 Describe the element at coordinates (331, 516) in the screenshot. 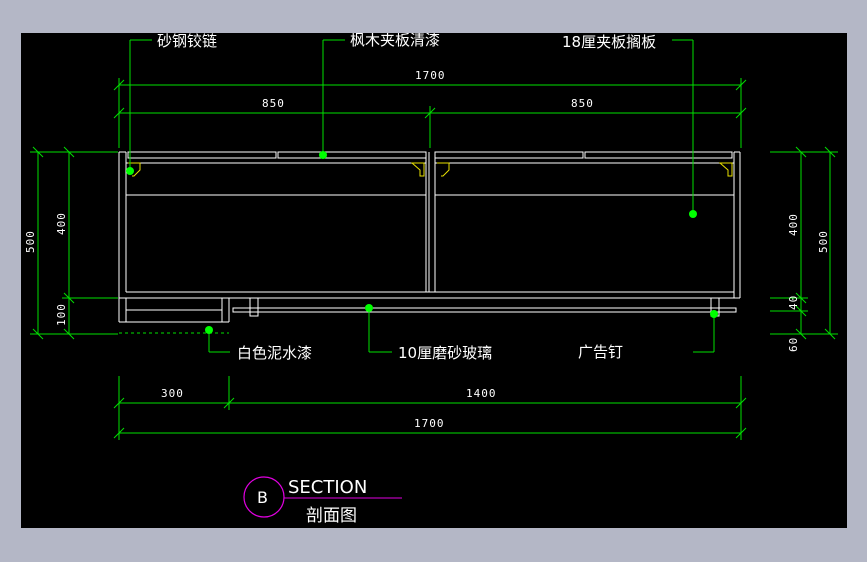

I see `section-title-cn: 剖面图` at that location.